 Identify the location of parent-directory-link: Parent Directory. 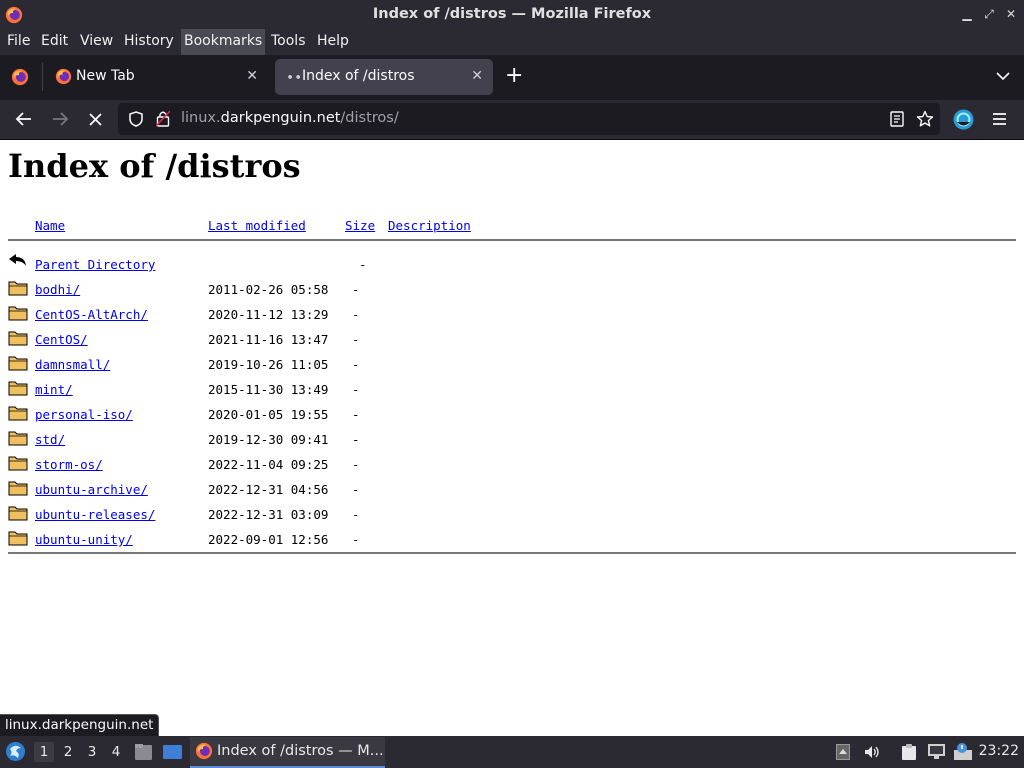
(95, 264).